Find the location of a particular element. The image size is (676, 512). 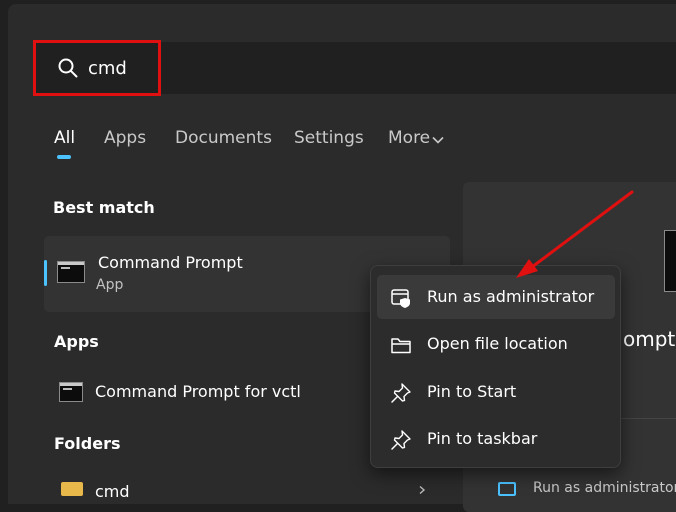

tab-documents: Documents is located at coordinates (223, 138).